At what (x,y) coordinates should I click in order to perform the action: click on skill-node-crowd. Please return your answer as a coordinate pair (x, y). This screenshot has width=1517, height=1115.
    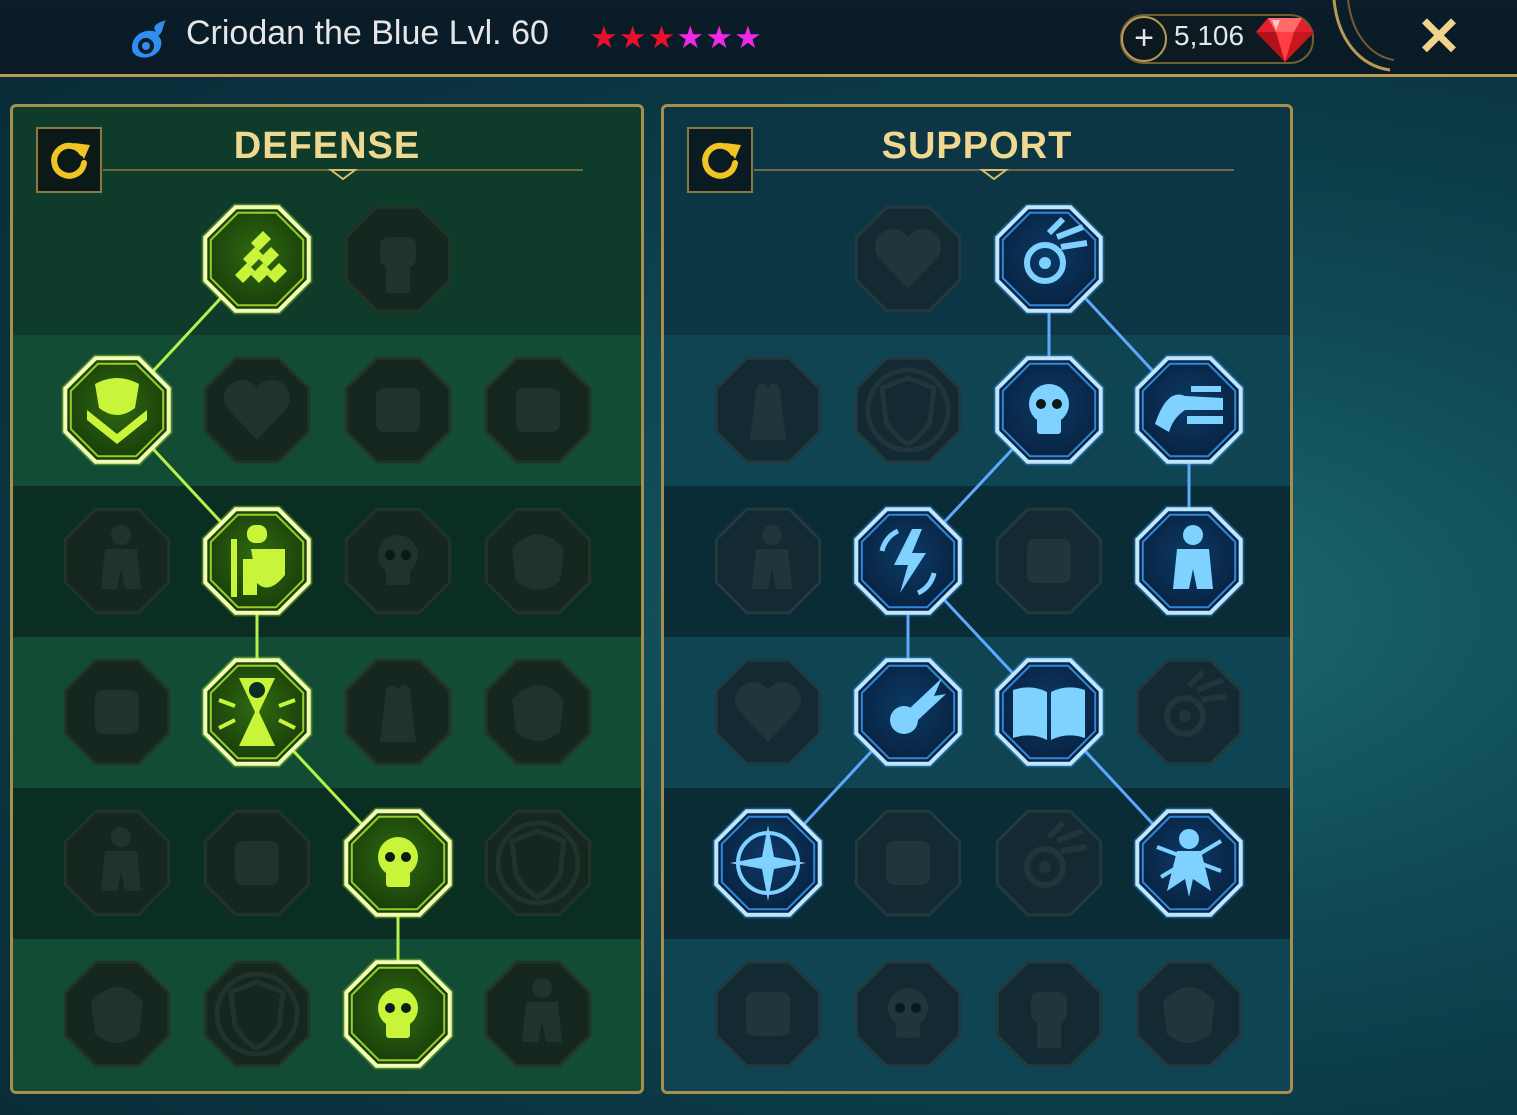
    Looking at the image, I should click on (117, 712).